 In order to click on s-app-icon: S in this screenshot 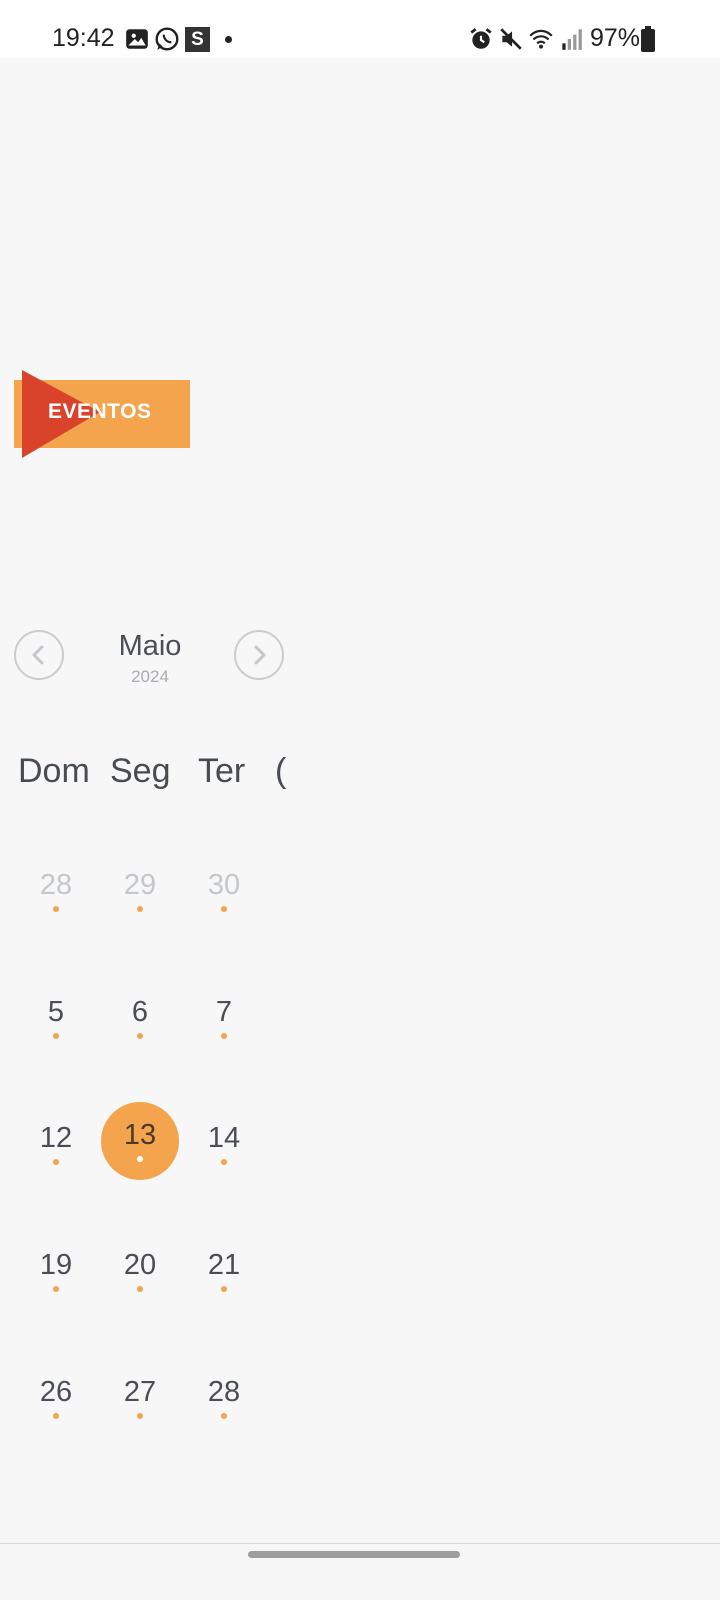, I will do `click(197, 39)`.